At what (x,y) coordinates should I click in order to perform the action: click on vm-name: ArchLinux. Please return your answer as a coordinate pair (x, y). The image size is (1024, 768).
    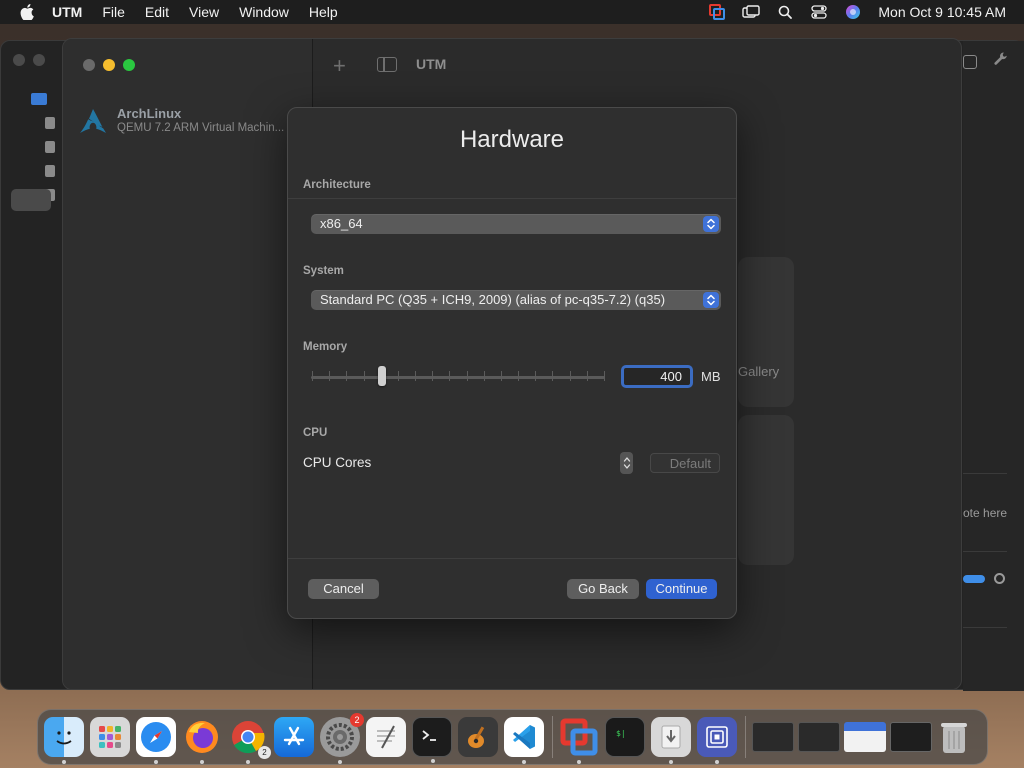
    Looking at the image, I should click on (149, 113).